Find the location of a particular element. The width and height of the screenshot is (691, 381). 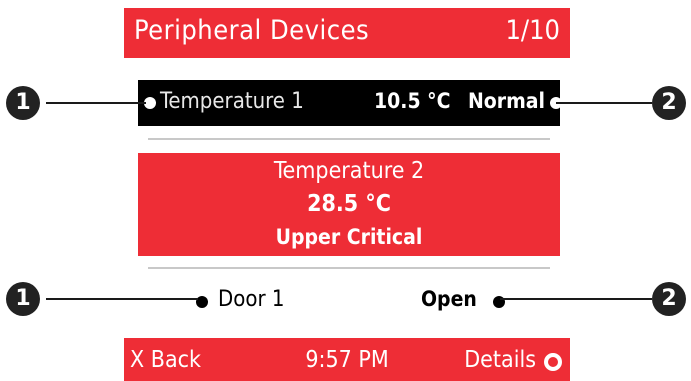

device-name: Temperature 2 is located at coordinates (349, 171).